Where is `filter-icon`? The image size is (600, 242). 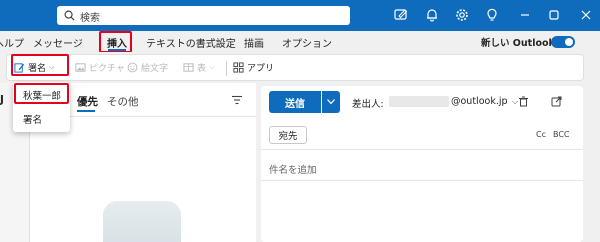 filter-icon is located at coordinates (237, 100).